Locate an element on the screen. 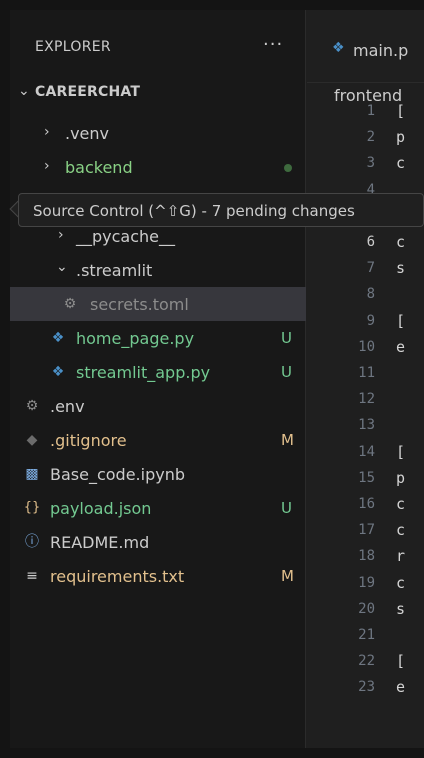 The height and width of the screenshot is (758, 424). code-line: 20 s is located at coordinates (365, 609).